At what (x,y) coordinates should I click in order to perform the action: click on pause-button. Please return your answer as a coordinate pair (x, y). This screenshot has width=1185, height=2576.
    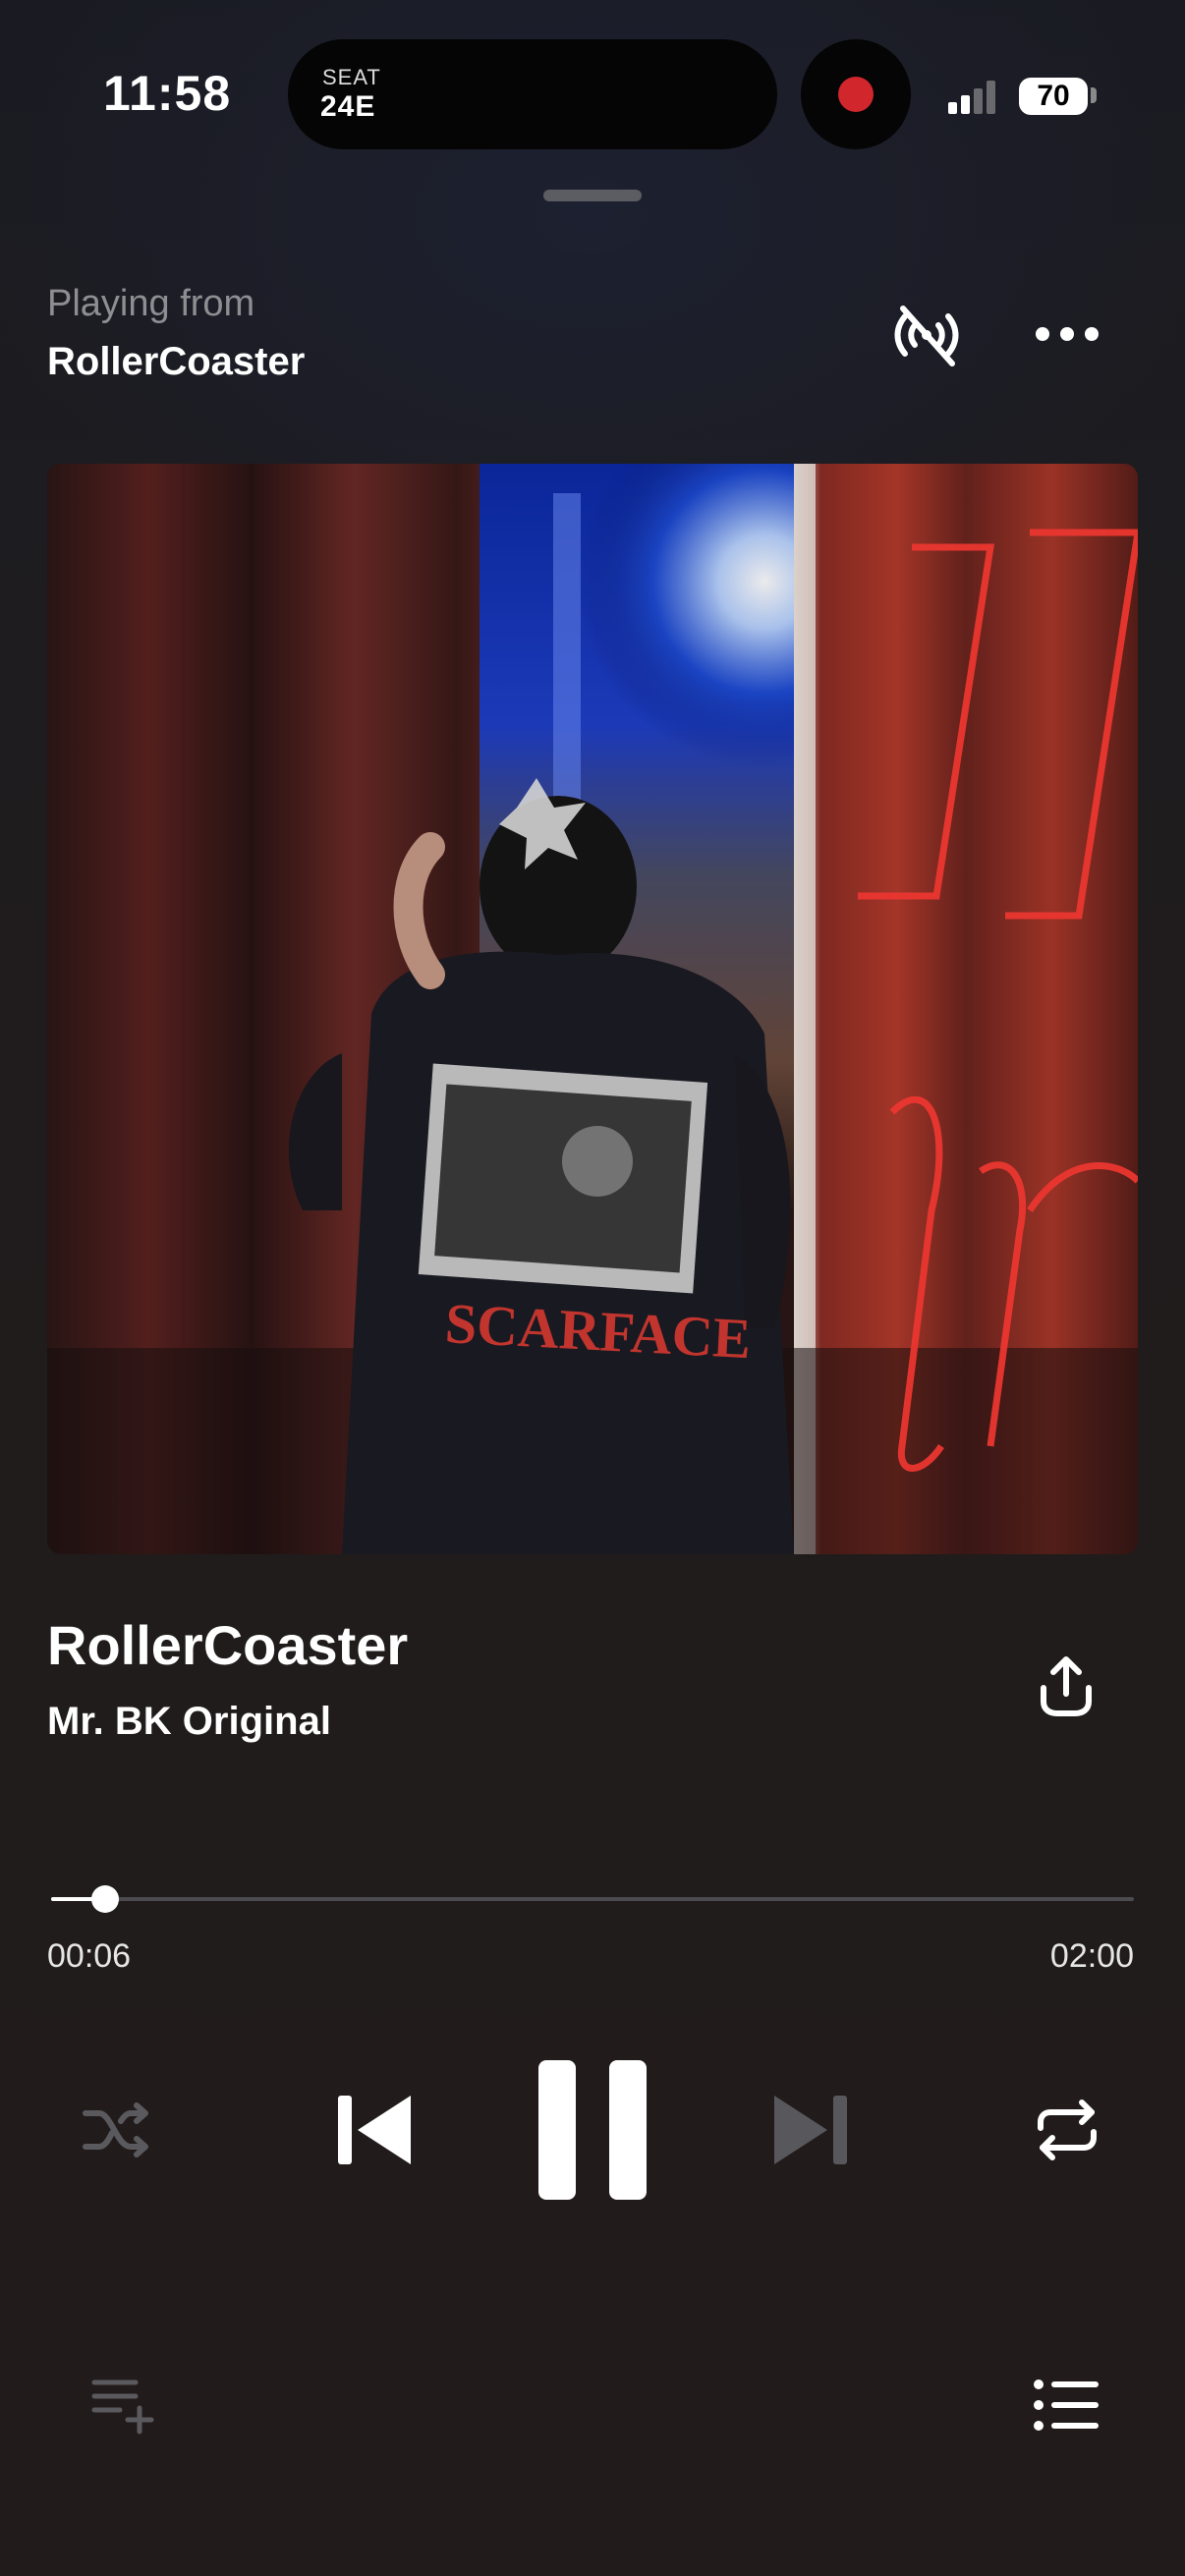
    Looking at the image, I should click on (592, 2130).